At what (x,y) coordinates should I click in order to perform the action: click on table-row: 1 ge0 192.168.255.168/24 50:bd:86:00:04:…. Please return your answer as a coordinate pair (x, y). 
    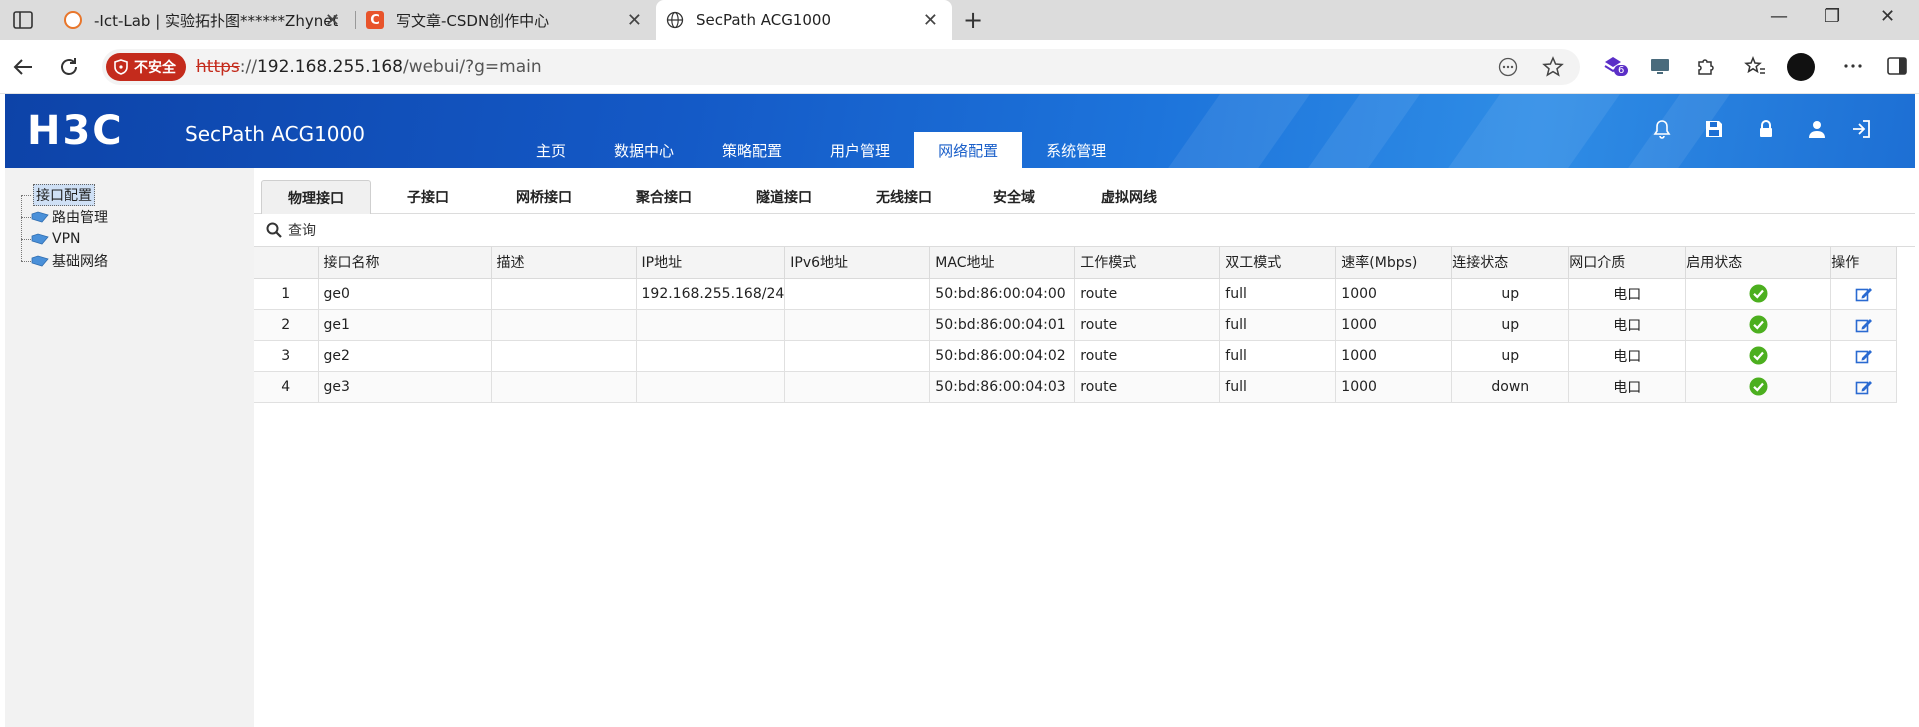
    Looking at the image, I should click on (1076, 294).